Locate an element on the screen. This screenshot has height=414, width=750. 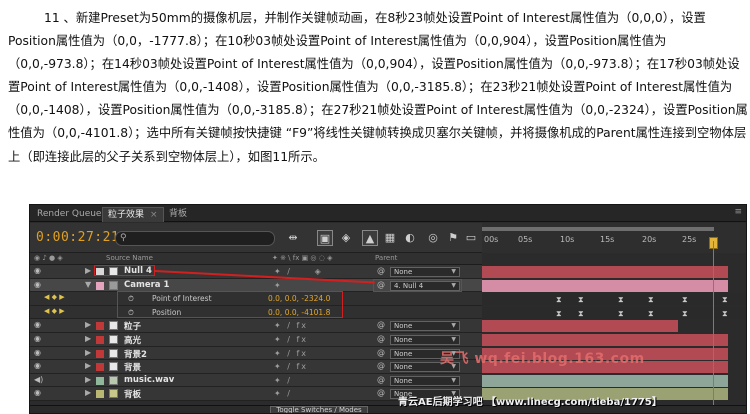
toggle-switches-modes-button: Toggle Switches / Modes is located at coordinates (319, 409).